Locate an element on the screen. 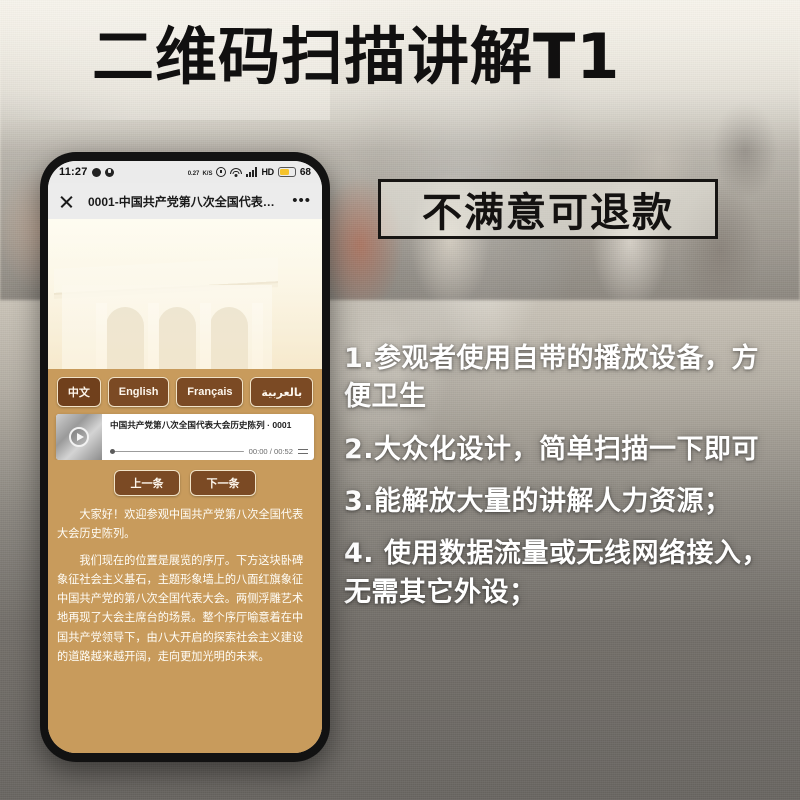 The height and width of the screenshot is (800, 800). refund-guarantee-label: 不满意可退款 is located at coordinates (548, 213).